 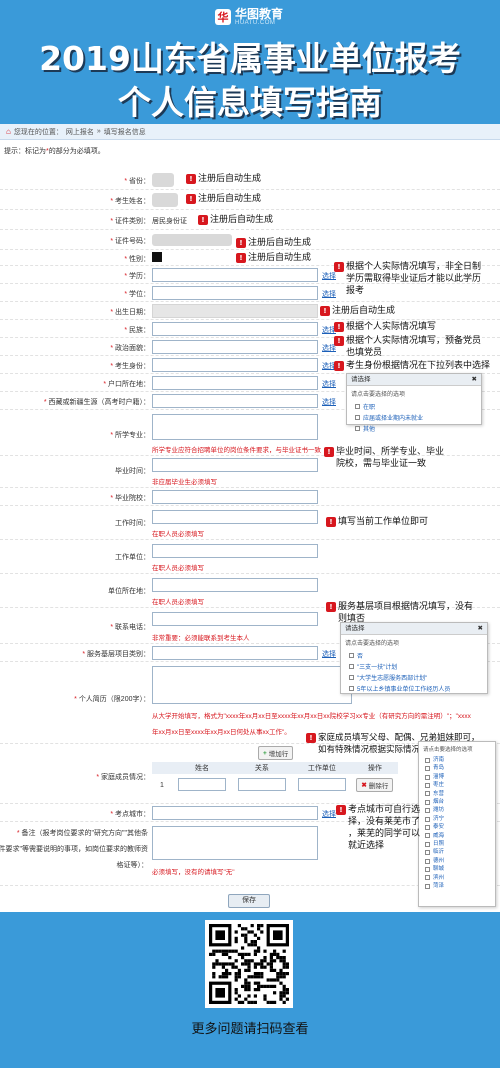 What do you see at coordinates (252, 685) in the screenshot?
I see `resume-textarea` at bounding box center [252, 685].